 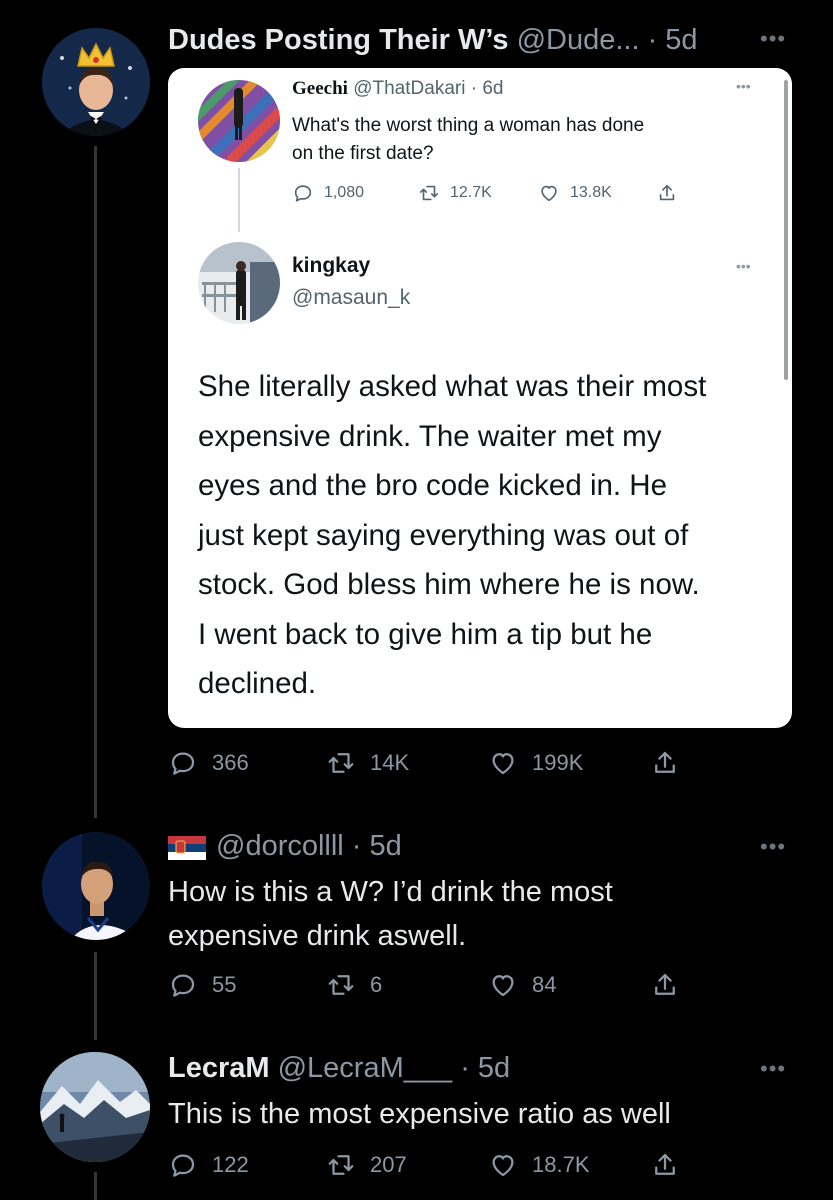 What do you see at coordinates (430, 436) in the screenshot?
I see `reply-text-line: expensive drink. The waiter met my` at bounding box center [430, 436].